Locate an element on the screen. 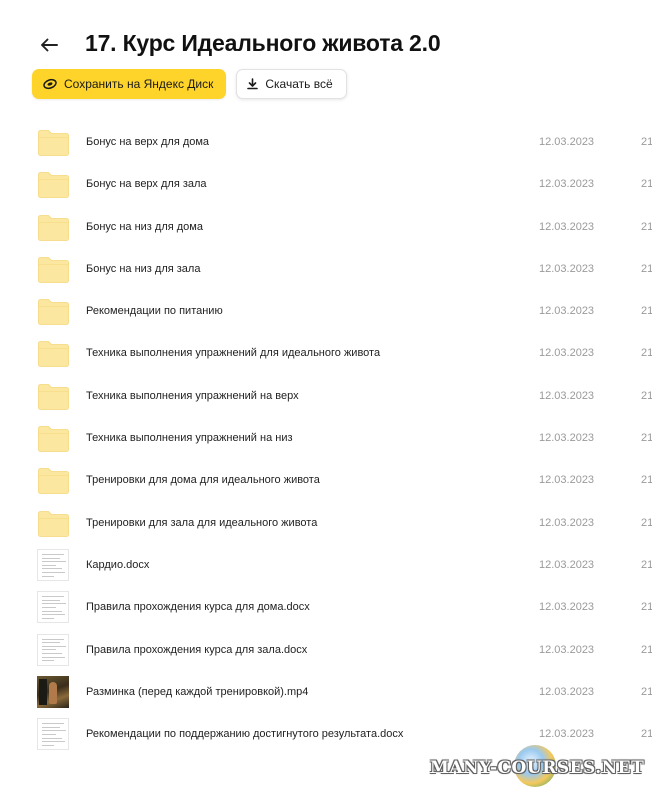 This screenshot has width=652, height=800. file-row: Кардио.docx 12.03.2023 21 is located at coordinates (326, 565).